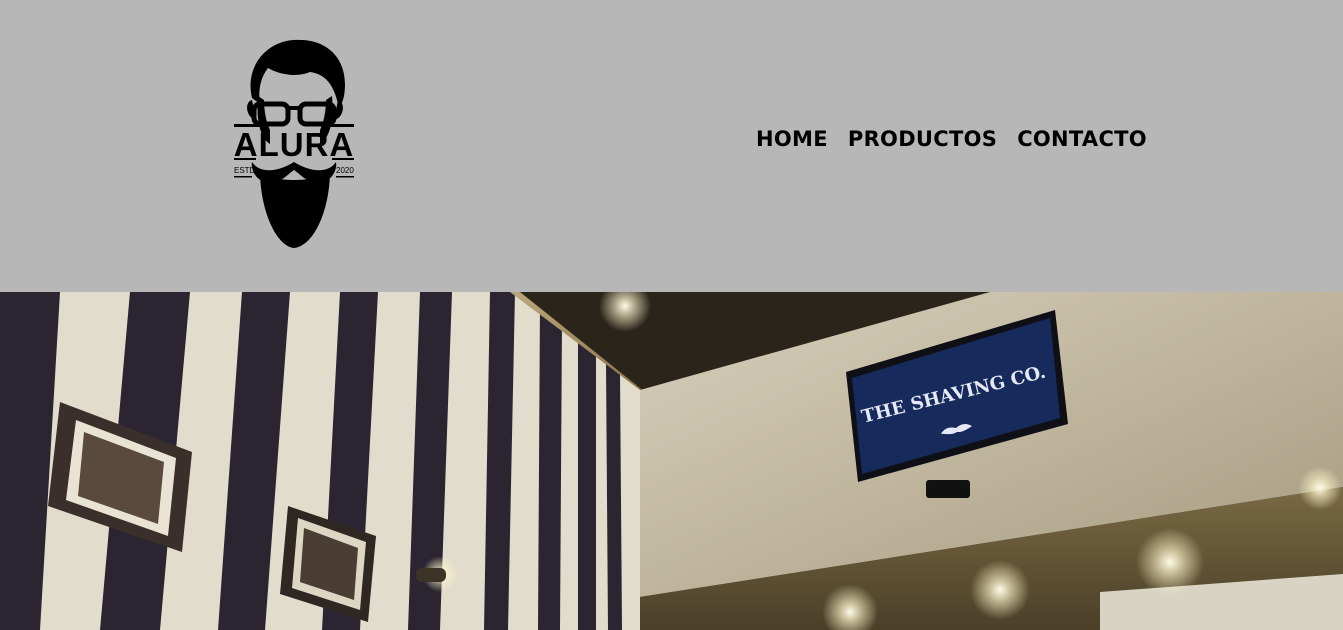 The image size is (1343, 630). I want to click on nav-home-link: HOME, so click(792, 139).